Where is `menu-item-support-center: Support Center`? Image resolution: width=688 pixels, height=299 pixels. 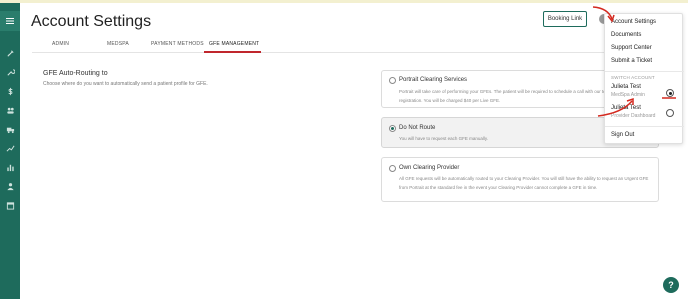 menu-item-support-center: Support Center is located at coordinates (631, 48).